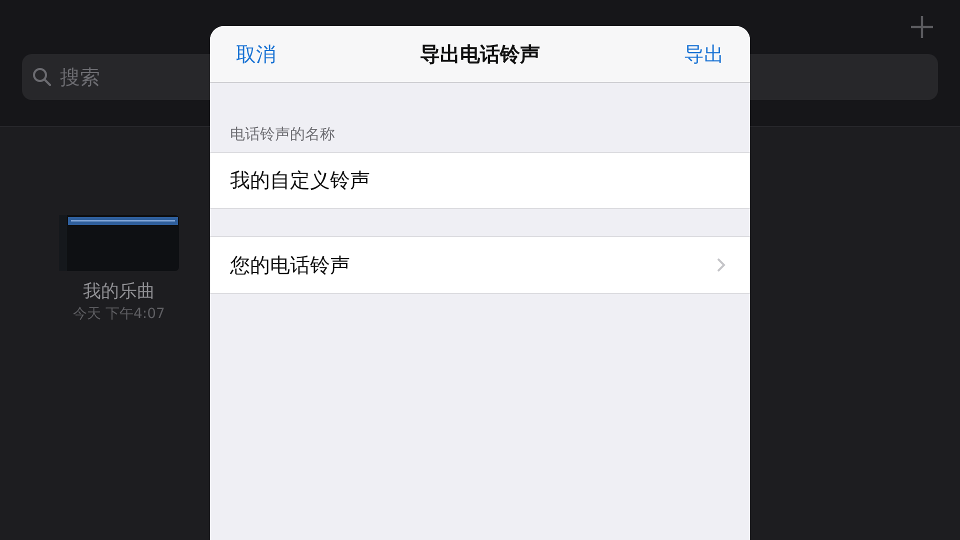 The height and width of the screenshot is (540, 960). I want to click on section-label: 电话铃声的名称, so click(282, 134).